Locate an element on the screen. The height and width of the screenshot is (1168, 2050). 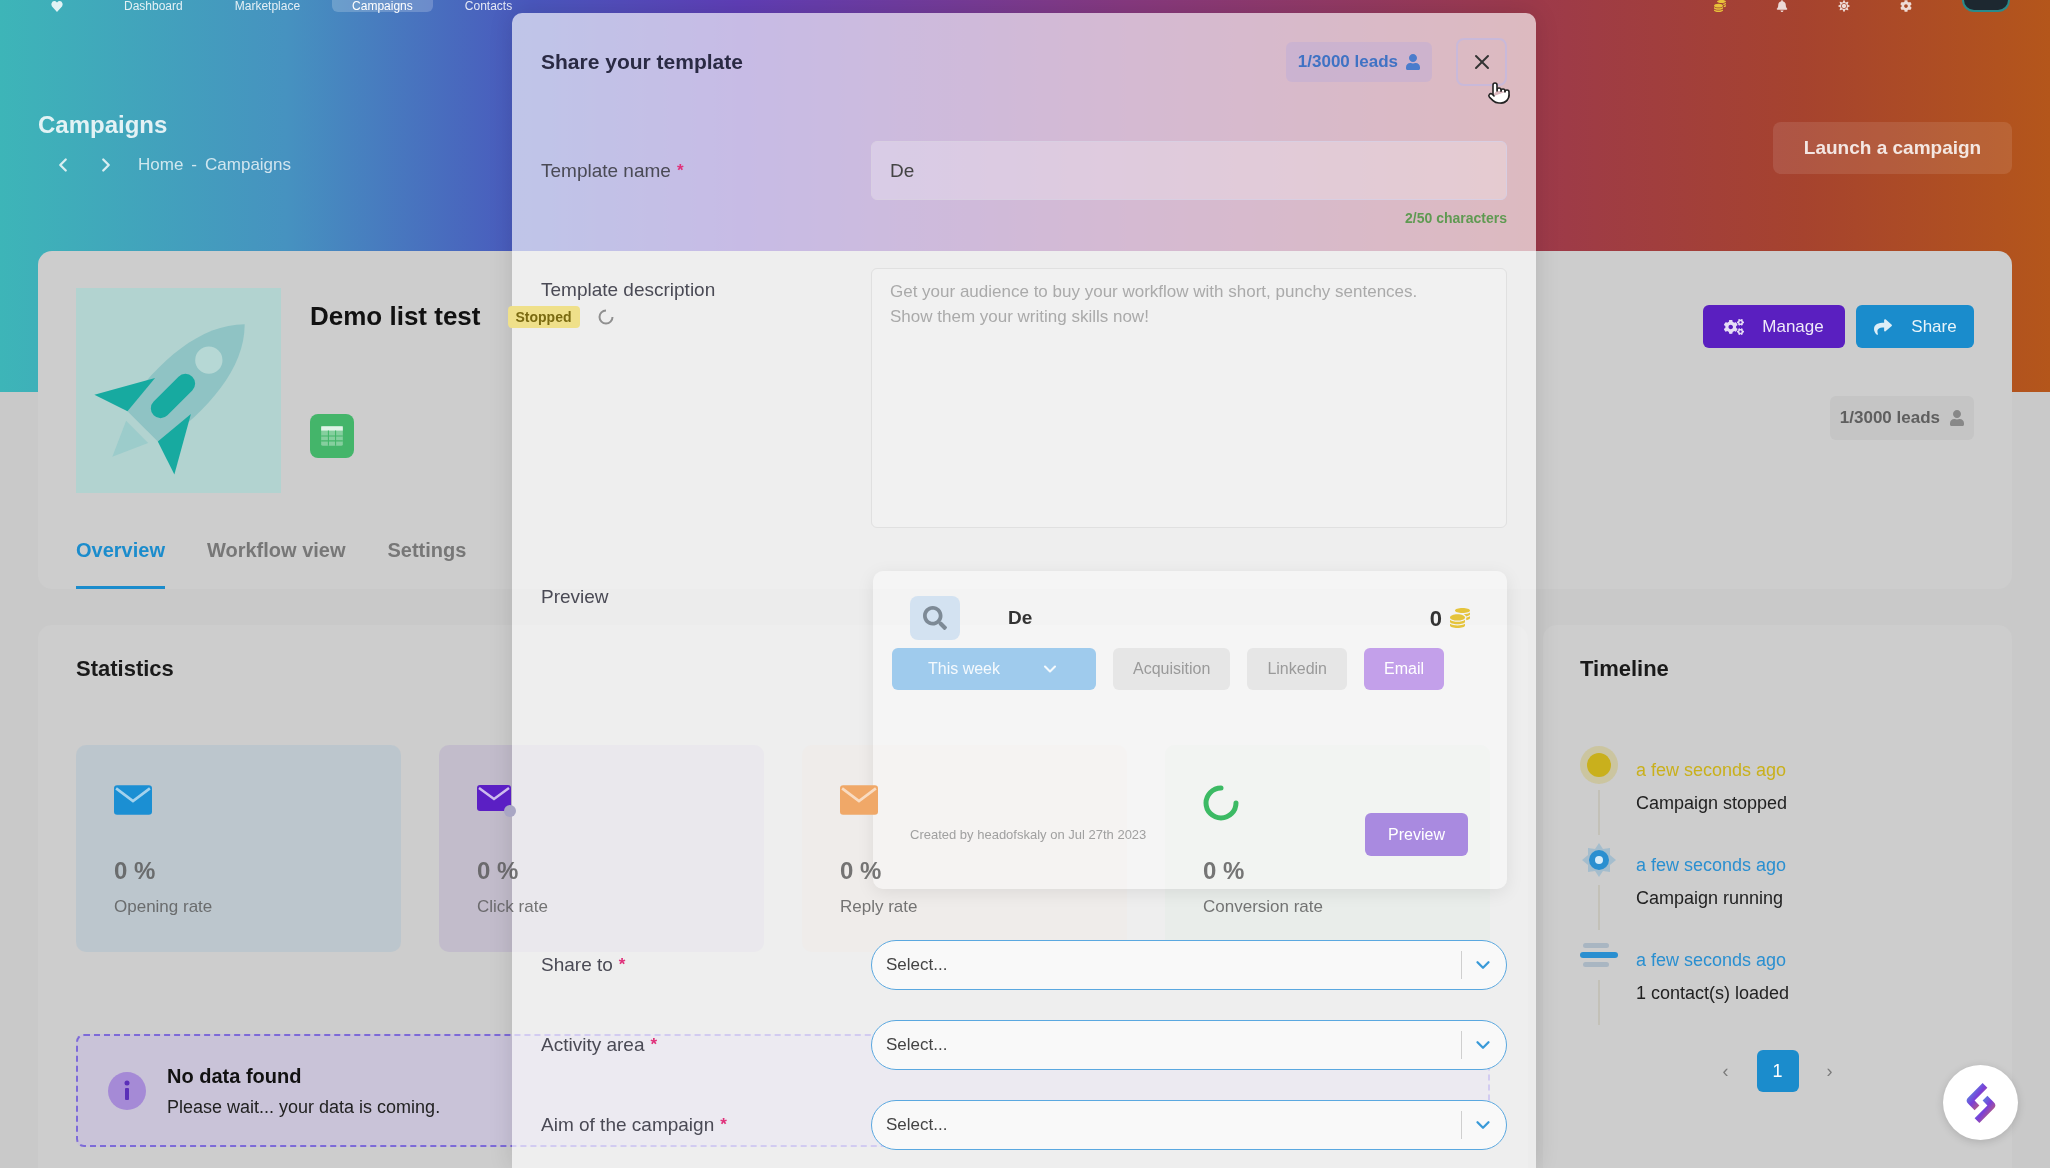
launch-campaign-button: Launch a campaign is located at coordinates (1892, 148).